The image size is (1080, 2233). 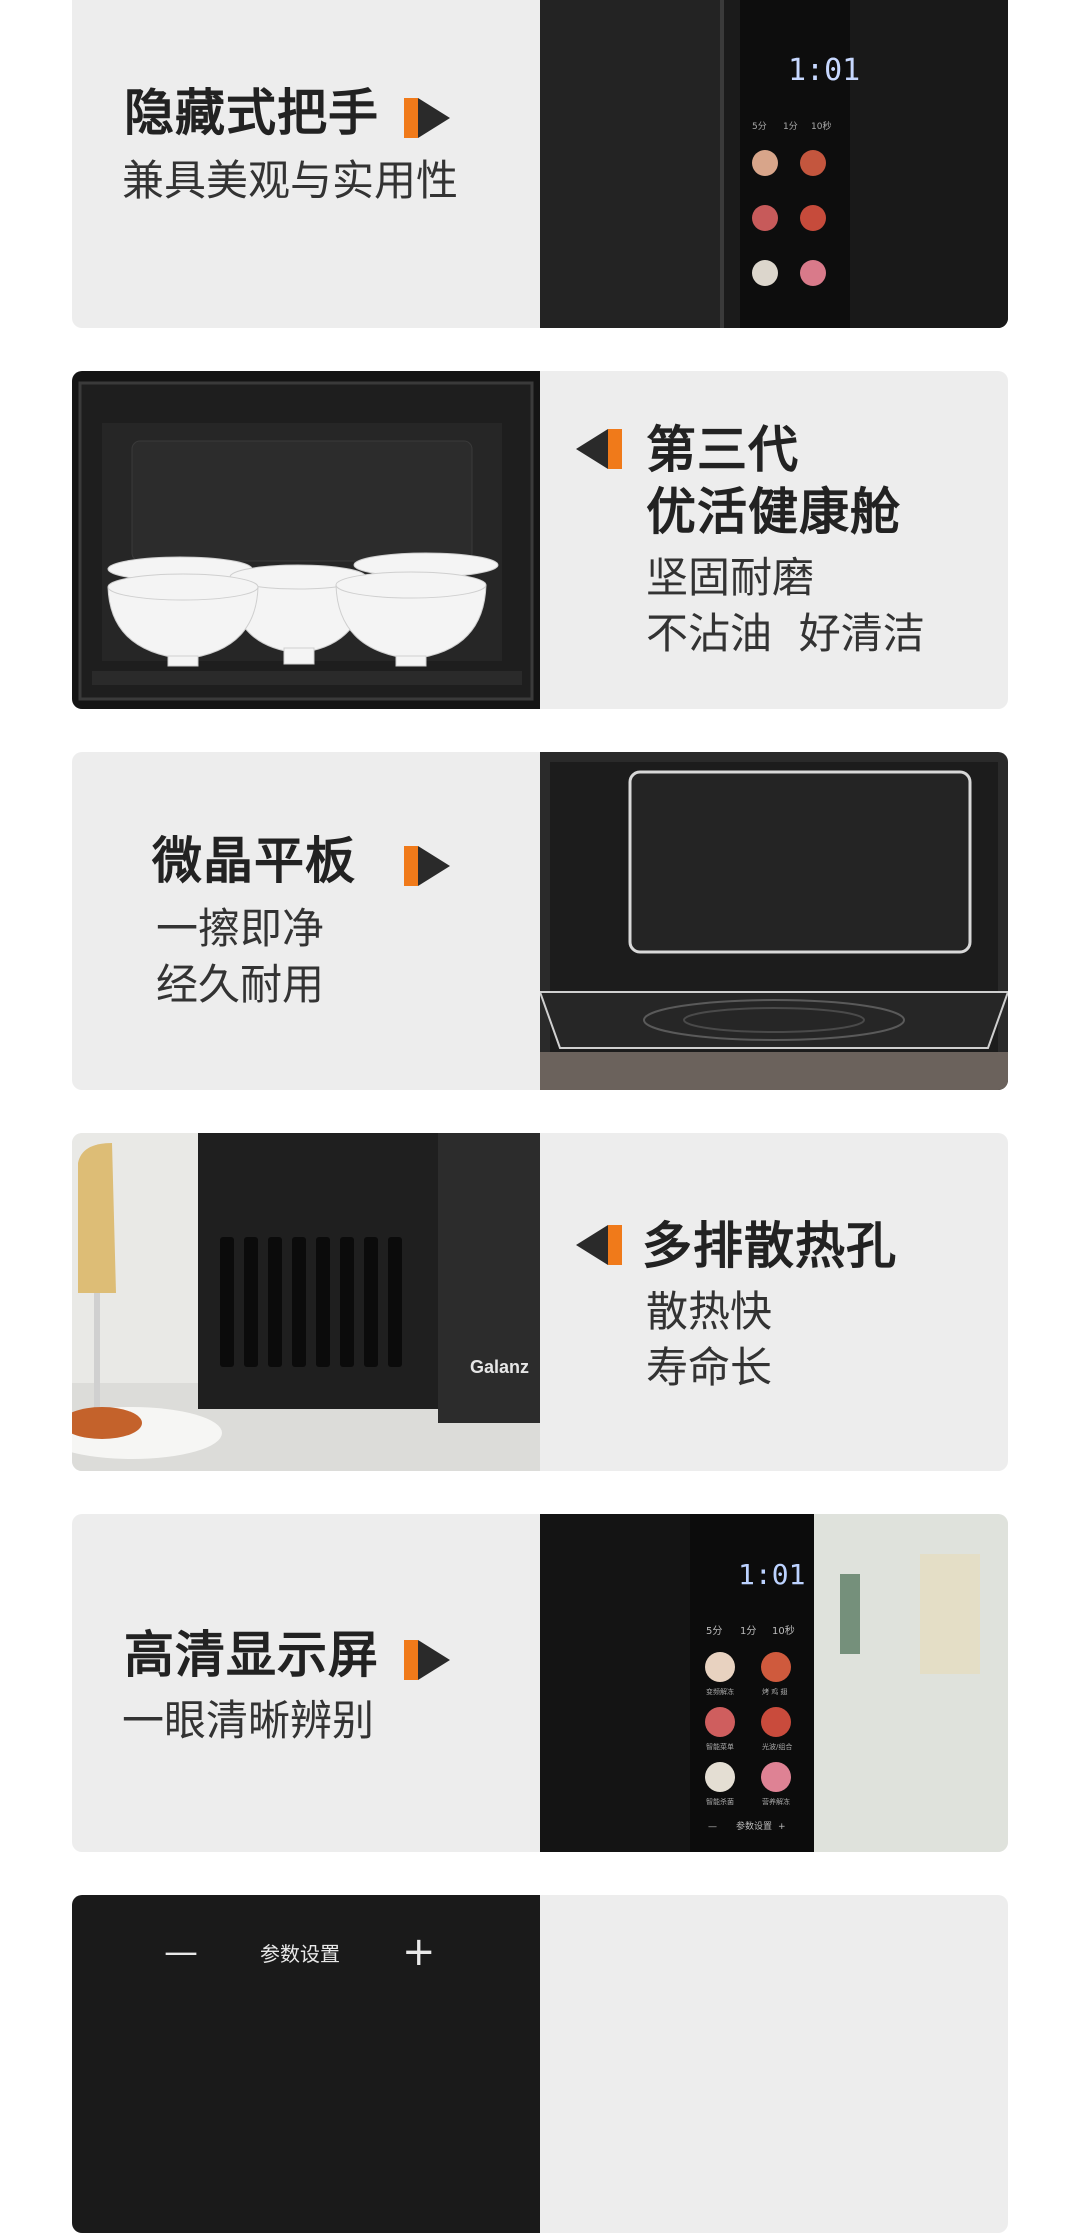 I want to click on plus-icon: +, so click(x=419, y=1952).